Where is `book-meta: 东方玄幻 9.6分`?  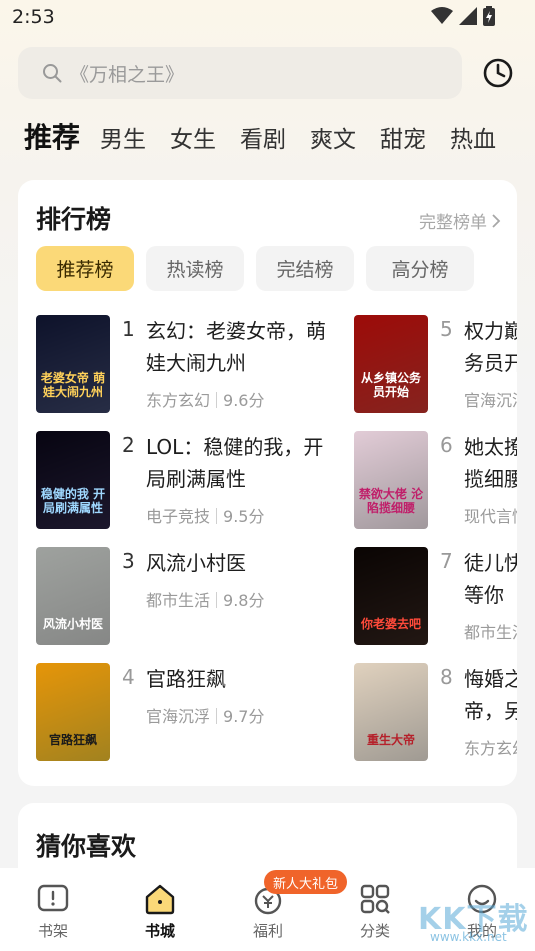
book-meta: 东方玄幻 9.6分 is located at coordinates (205, 399).